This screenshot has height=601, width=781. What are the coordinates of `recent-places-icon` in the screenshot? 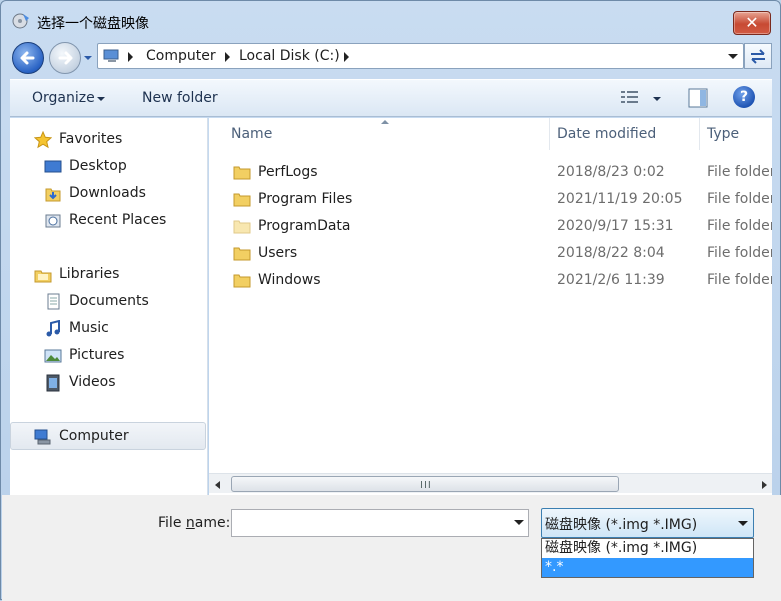 It's located at (53, 221).